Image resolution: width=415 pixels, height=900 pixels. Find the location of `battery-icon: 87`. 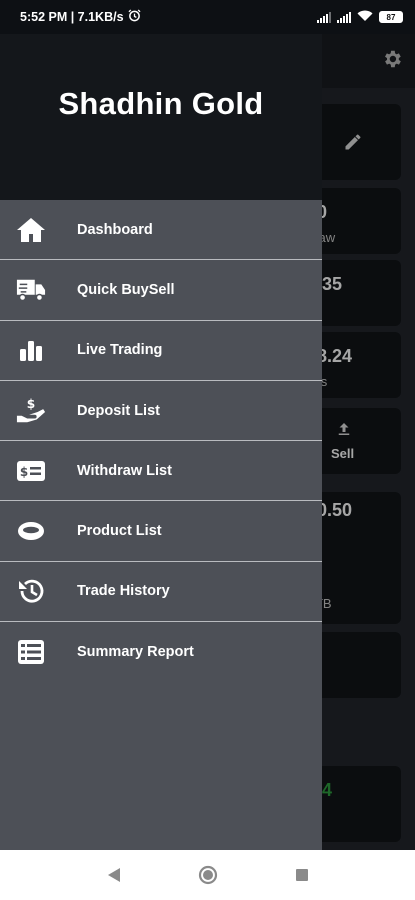

battery-icon: 87 is located at coordinates (391, 17).